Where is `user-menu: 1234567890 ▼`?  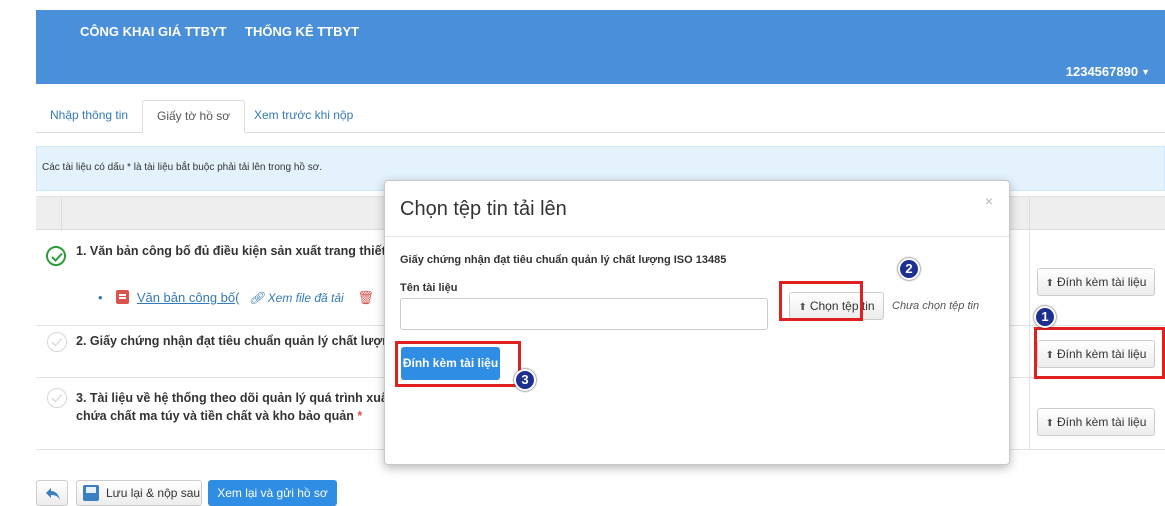 user-menu: 1234567890 ▼ is located at coordinates (1108, 71).